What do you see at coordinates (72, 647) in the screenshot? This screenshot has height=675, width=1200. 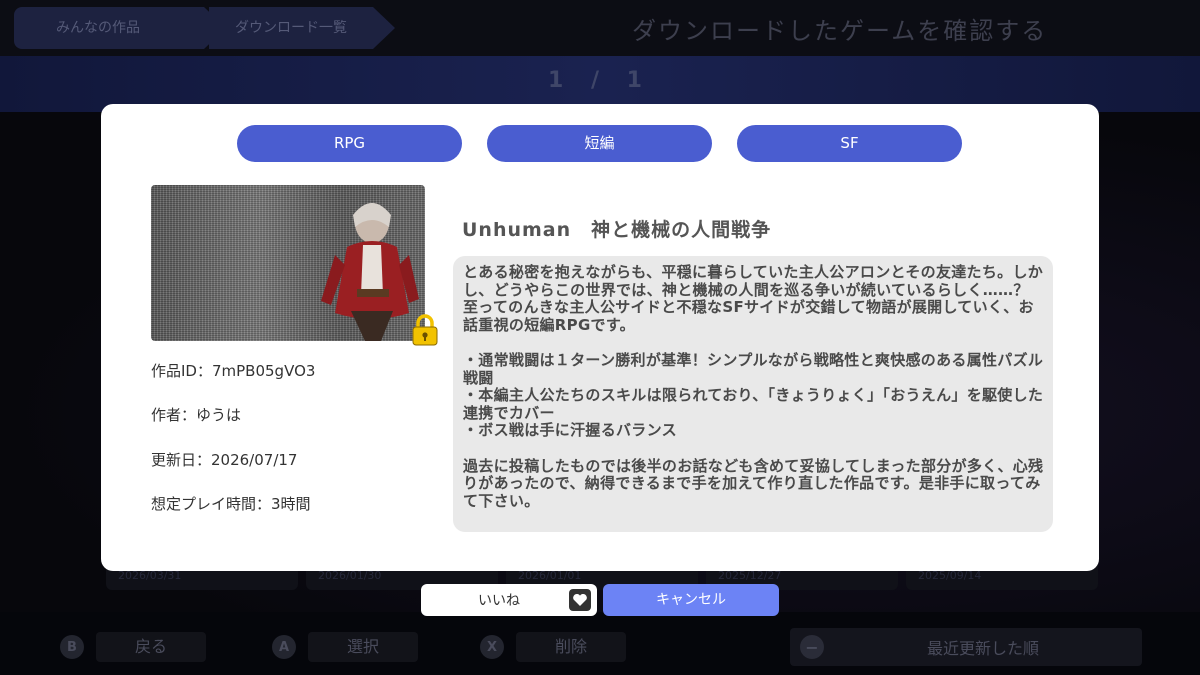 I see `b-button-icon: B` at bounding box center [72, 647].